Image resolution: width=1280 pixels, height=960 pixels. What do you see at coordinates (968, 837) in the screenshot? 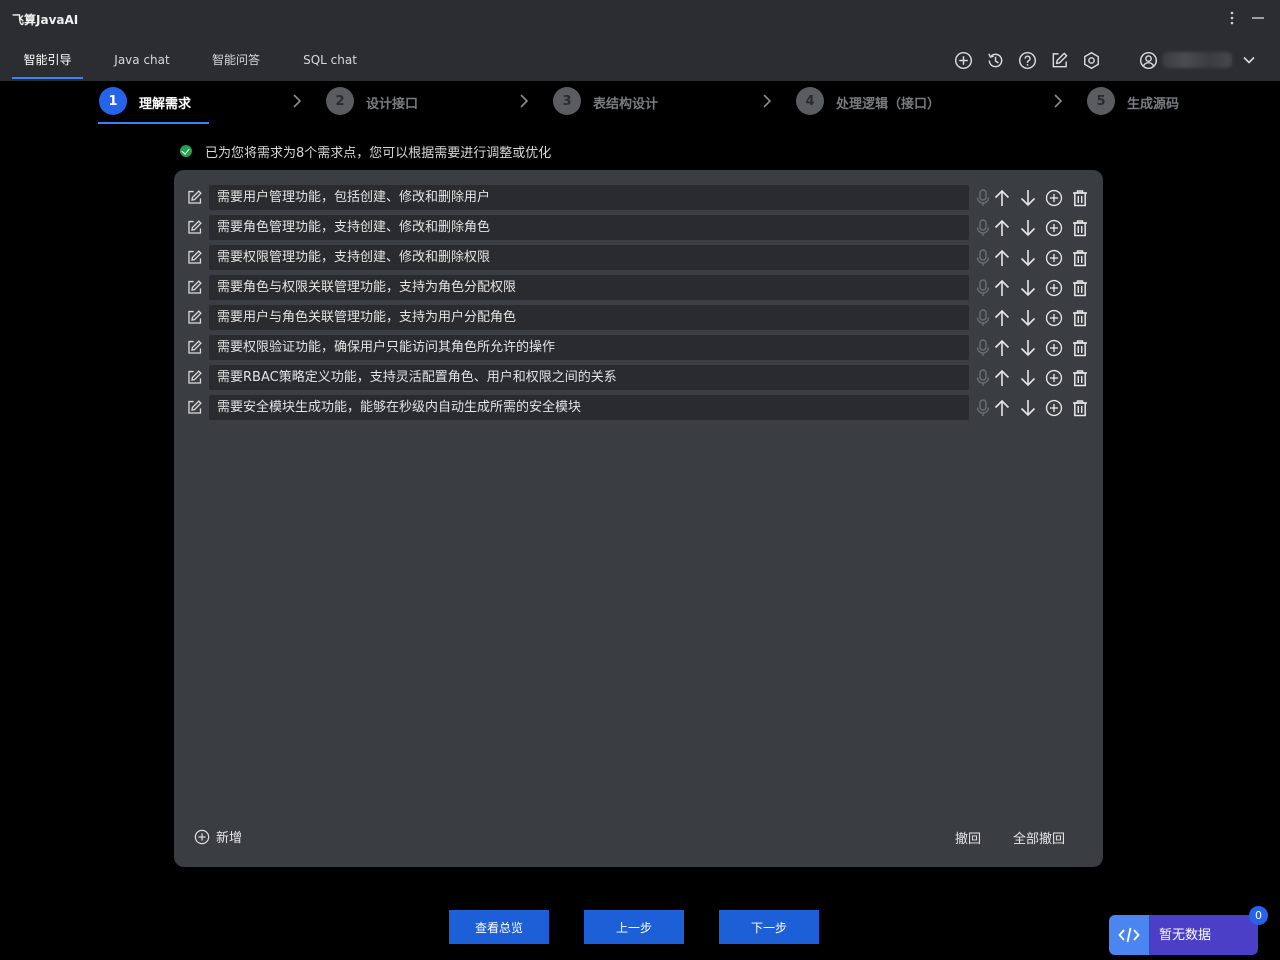
I see `undo-button: 撤回` at bounding box center [968, 837].